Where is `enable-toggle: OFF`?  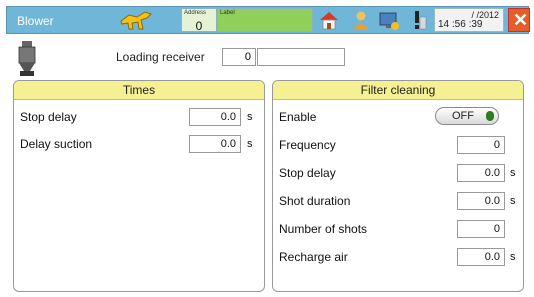 enable-toggle: OFF is located at coordinates (467, 116).